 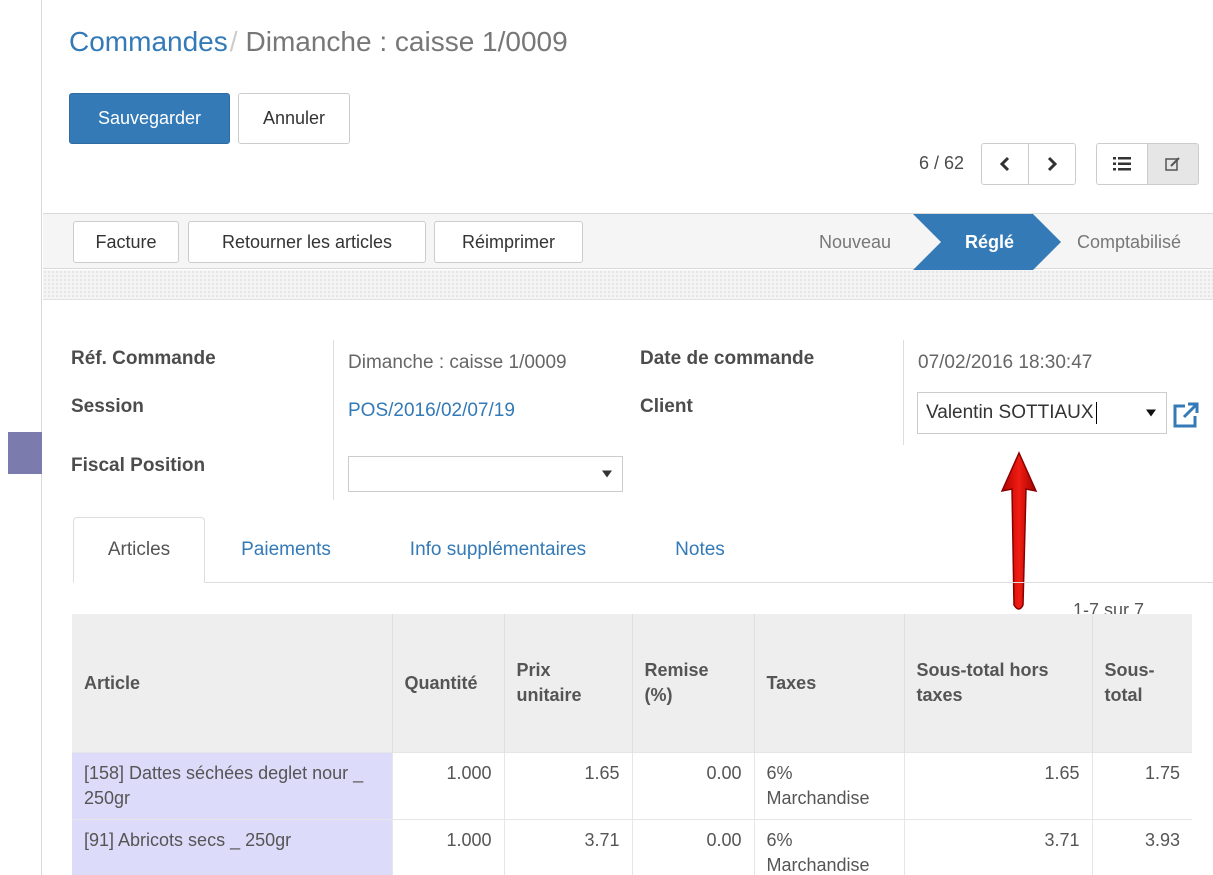 I want to click on tab-payments: Paiements, so click(x=286, y=550).